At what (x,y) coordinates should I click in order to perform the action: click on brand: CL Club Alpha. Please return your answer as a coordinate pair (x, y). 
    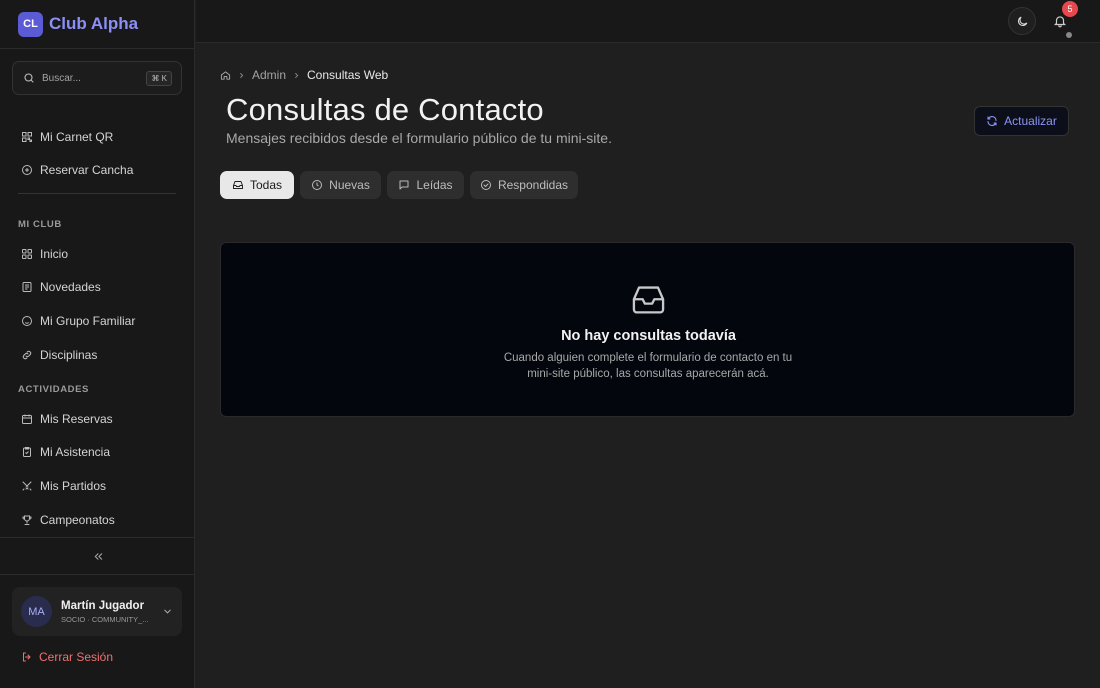
    Looking at the image, I should click on (97, 24).